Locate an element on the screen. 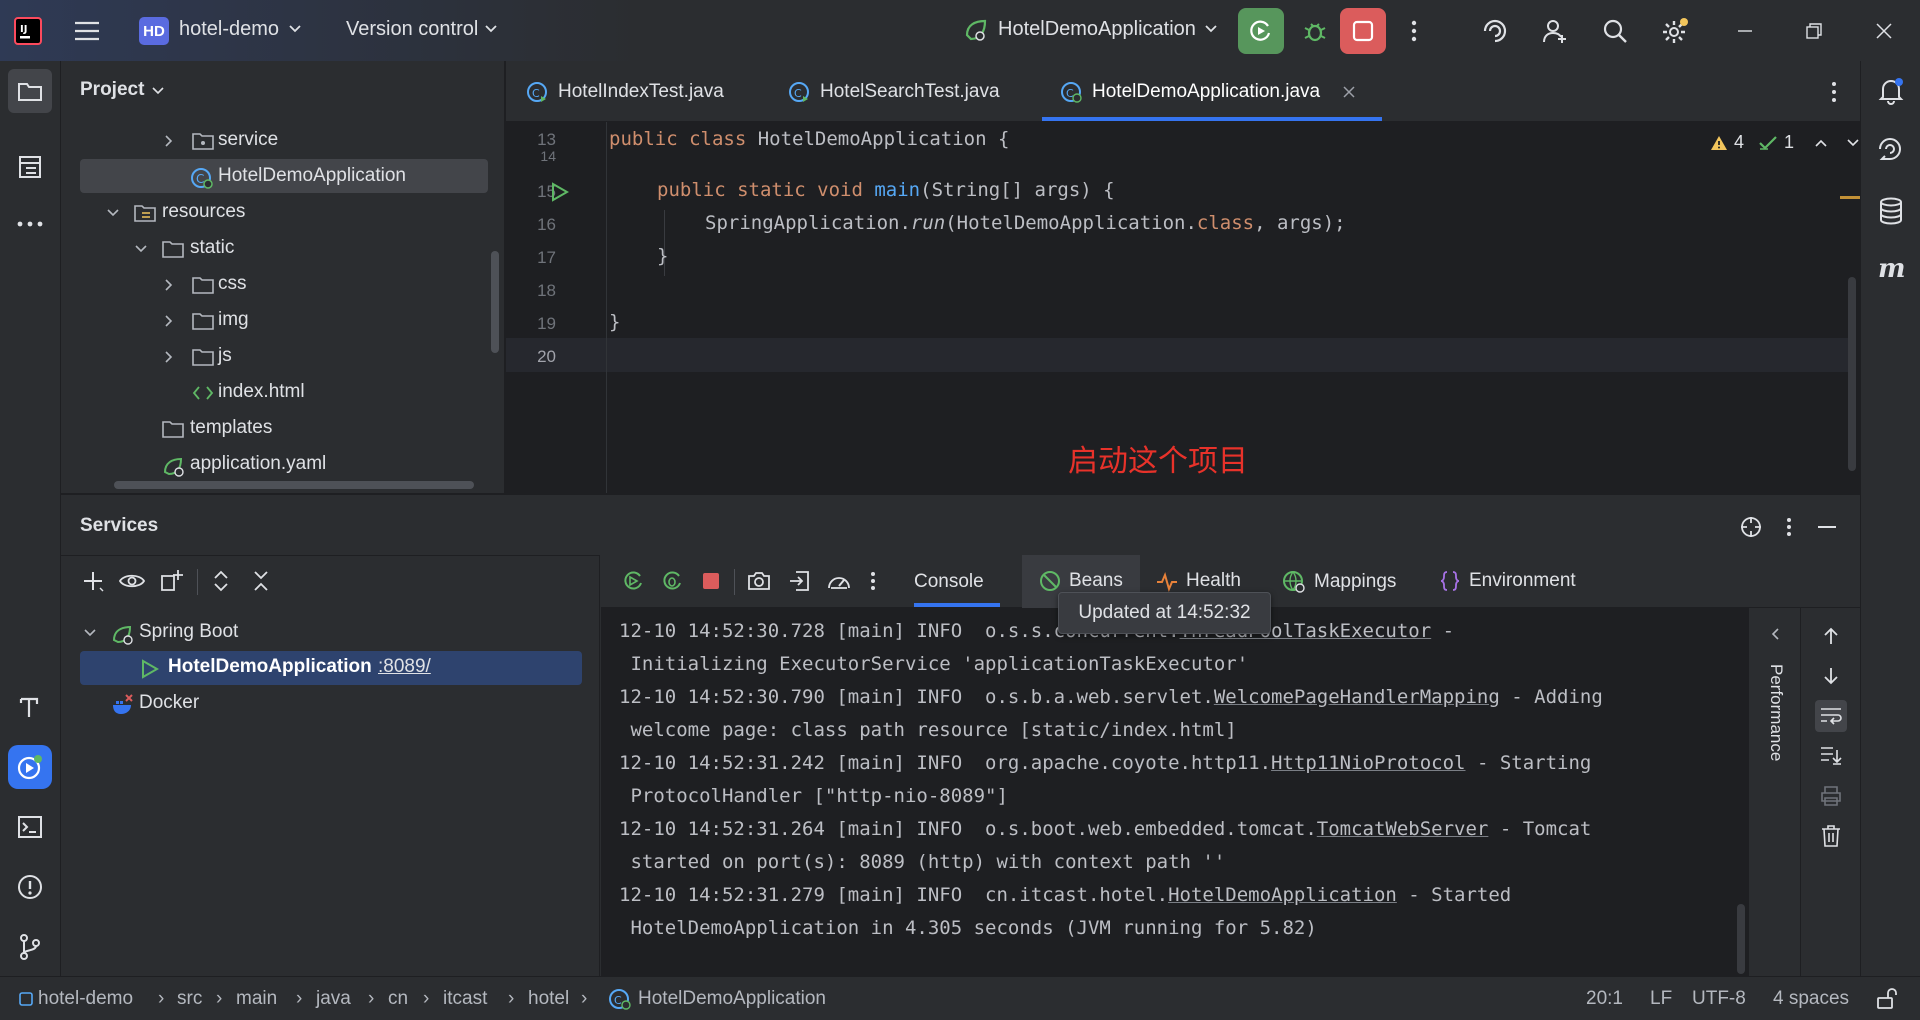  tab-options-icon is located at coordinates (1834, 92).